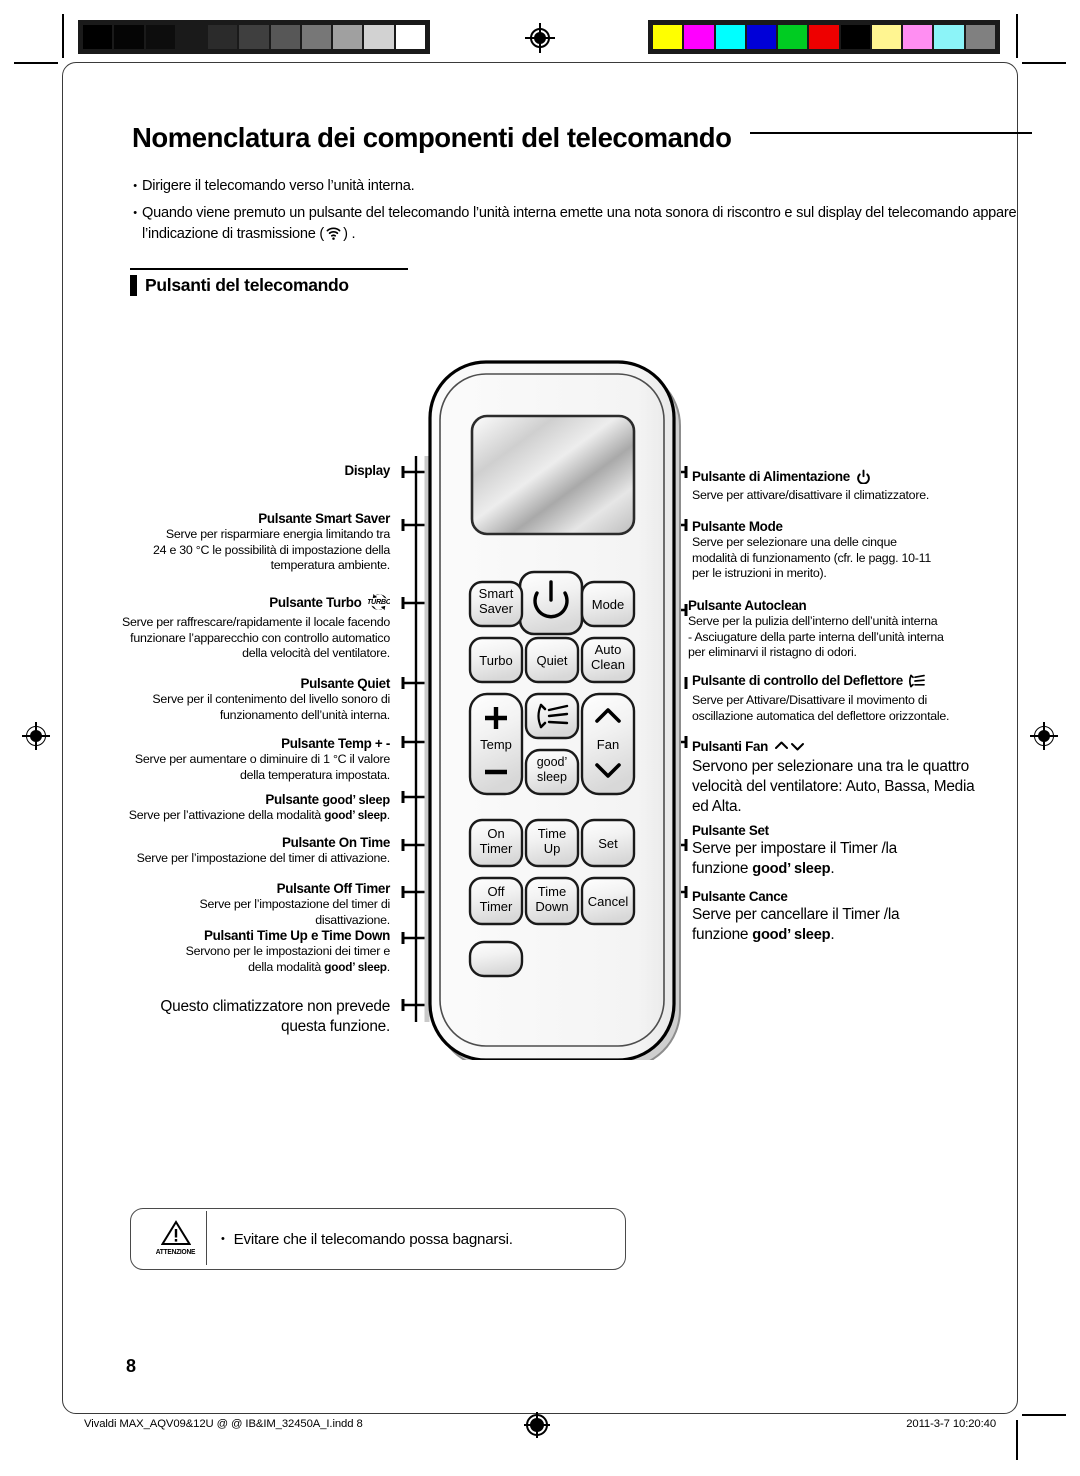 The height and width of the screenshot is (1476, 1080). I want to click on svg-text: good’, so click(552, 762).